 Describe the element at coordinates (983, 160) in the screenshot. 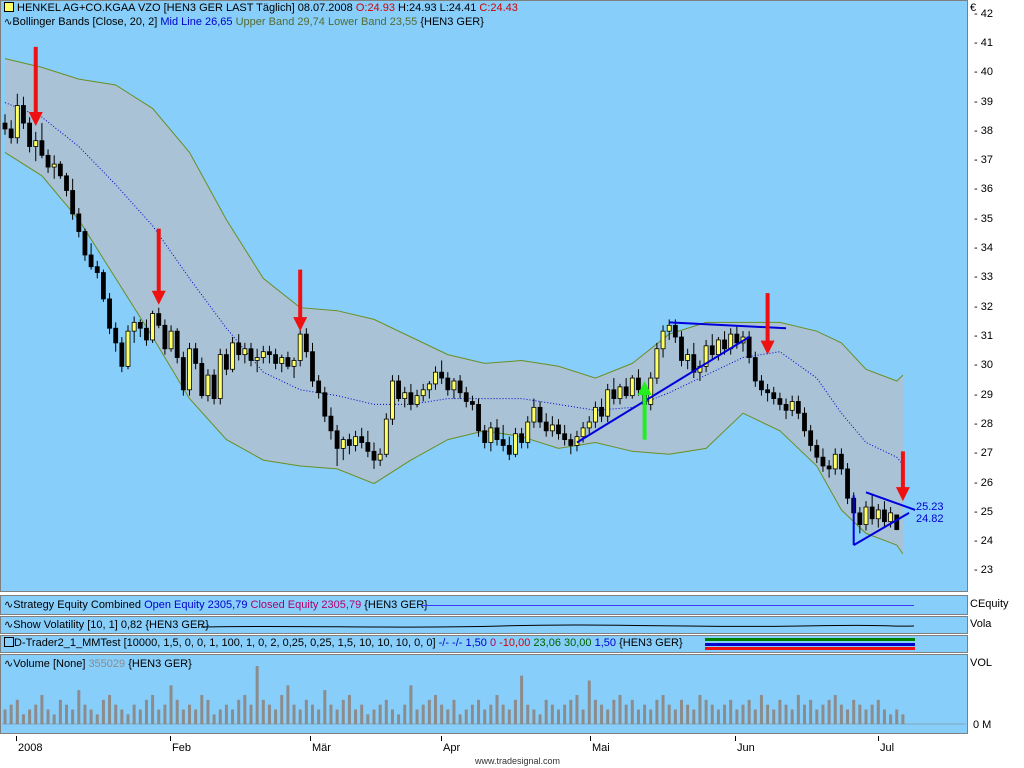

I see `y-tick-label: - 37` at that location.